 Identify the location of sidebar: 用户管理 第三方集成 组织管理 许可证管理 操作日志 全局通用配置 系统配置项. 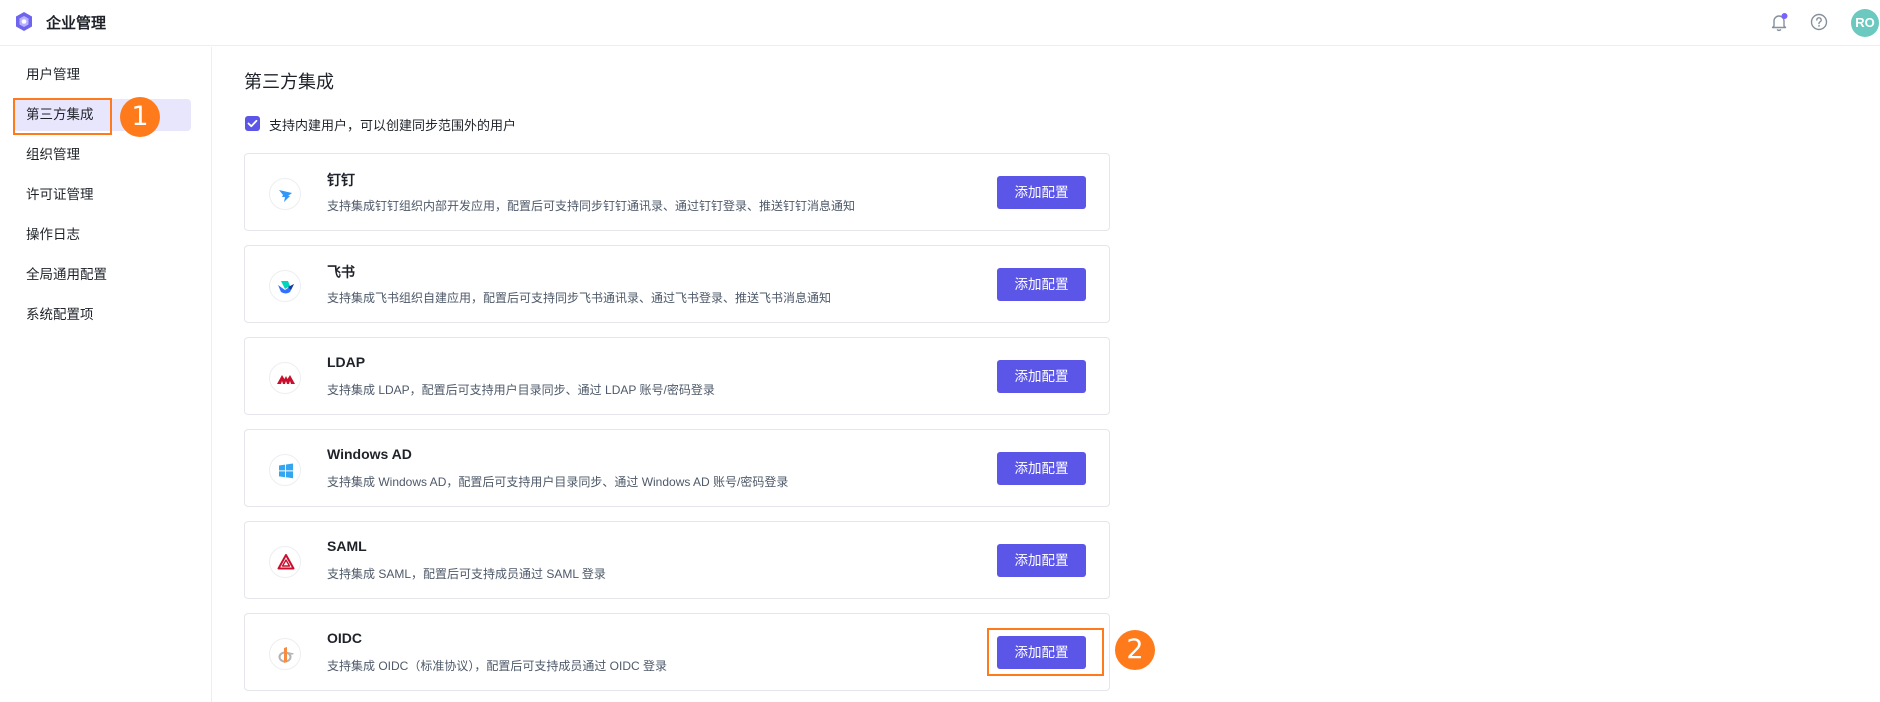
(106, 374).